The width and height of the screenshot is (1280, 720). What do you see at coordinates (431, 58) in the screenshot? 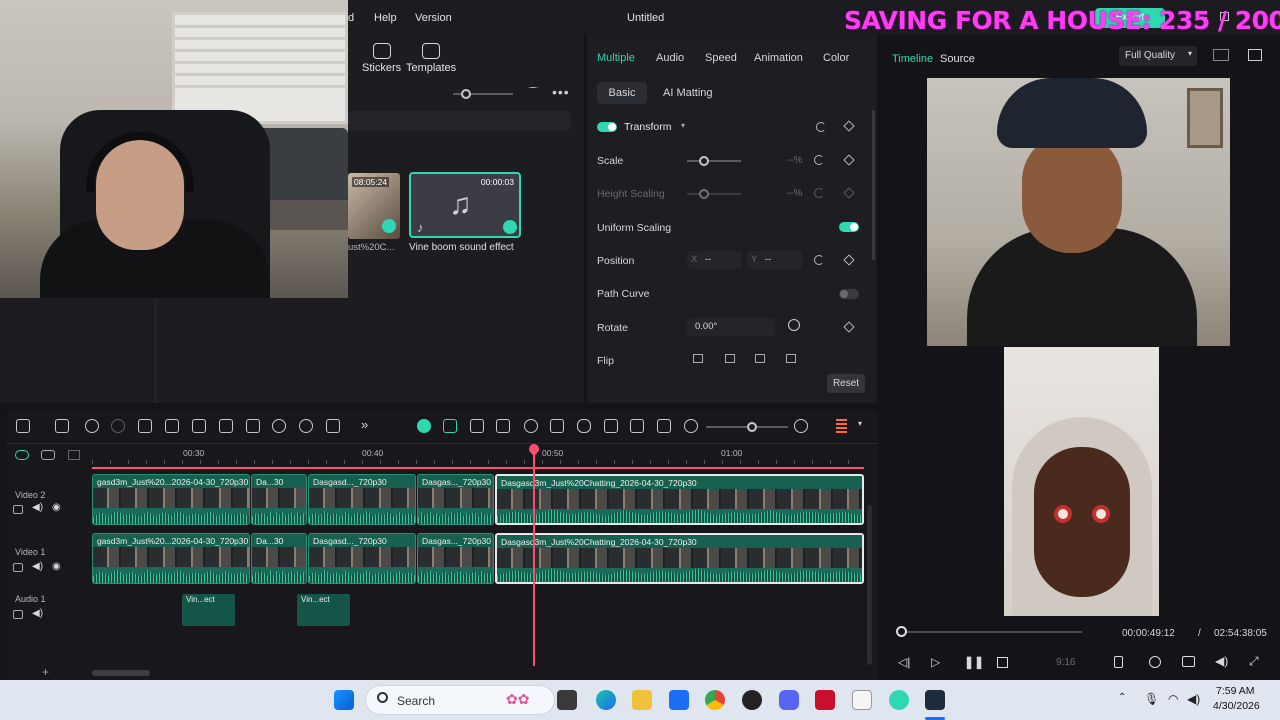
I see `templates-tab: Templates` at bounding box center [431, 58].